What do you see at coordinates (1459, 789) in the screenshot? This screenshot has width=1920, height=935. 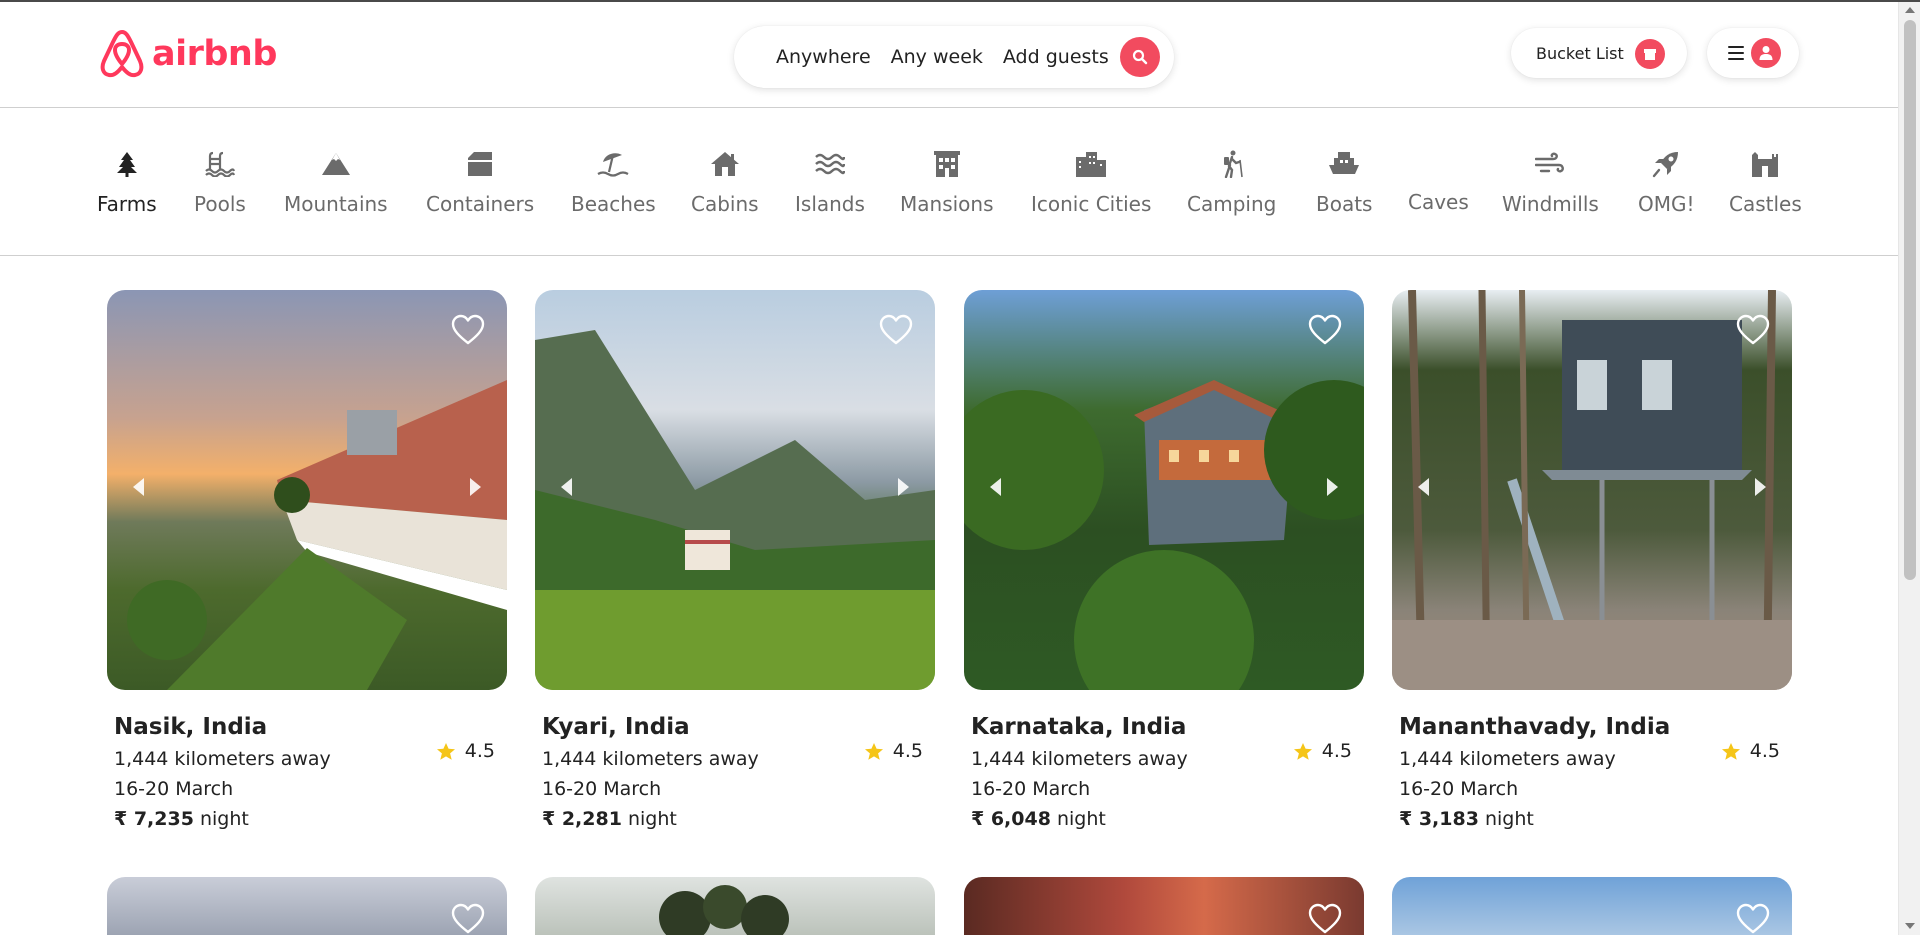 I see `listing-dates: 16-20 March` at bounding box center [1459, 789].